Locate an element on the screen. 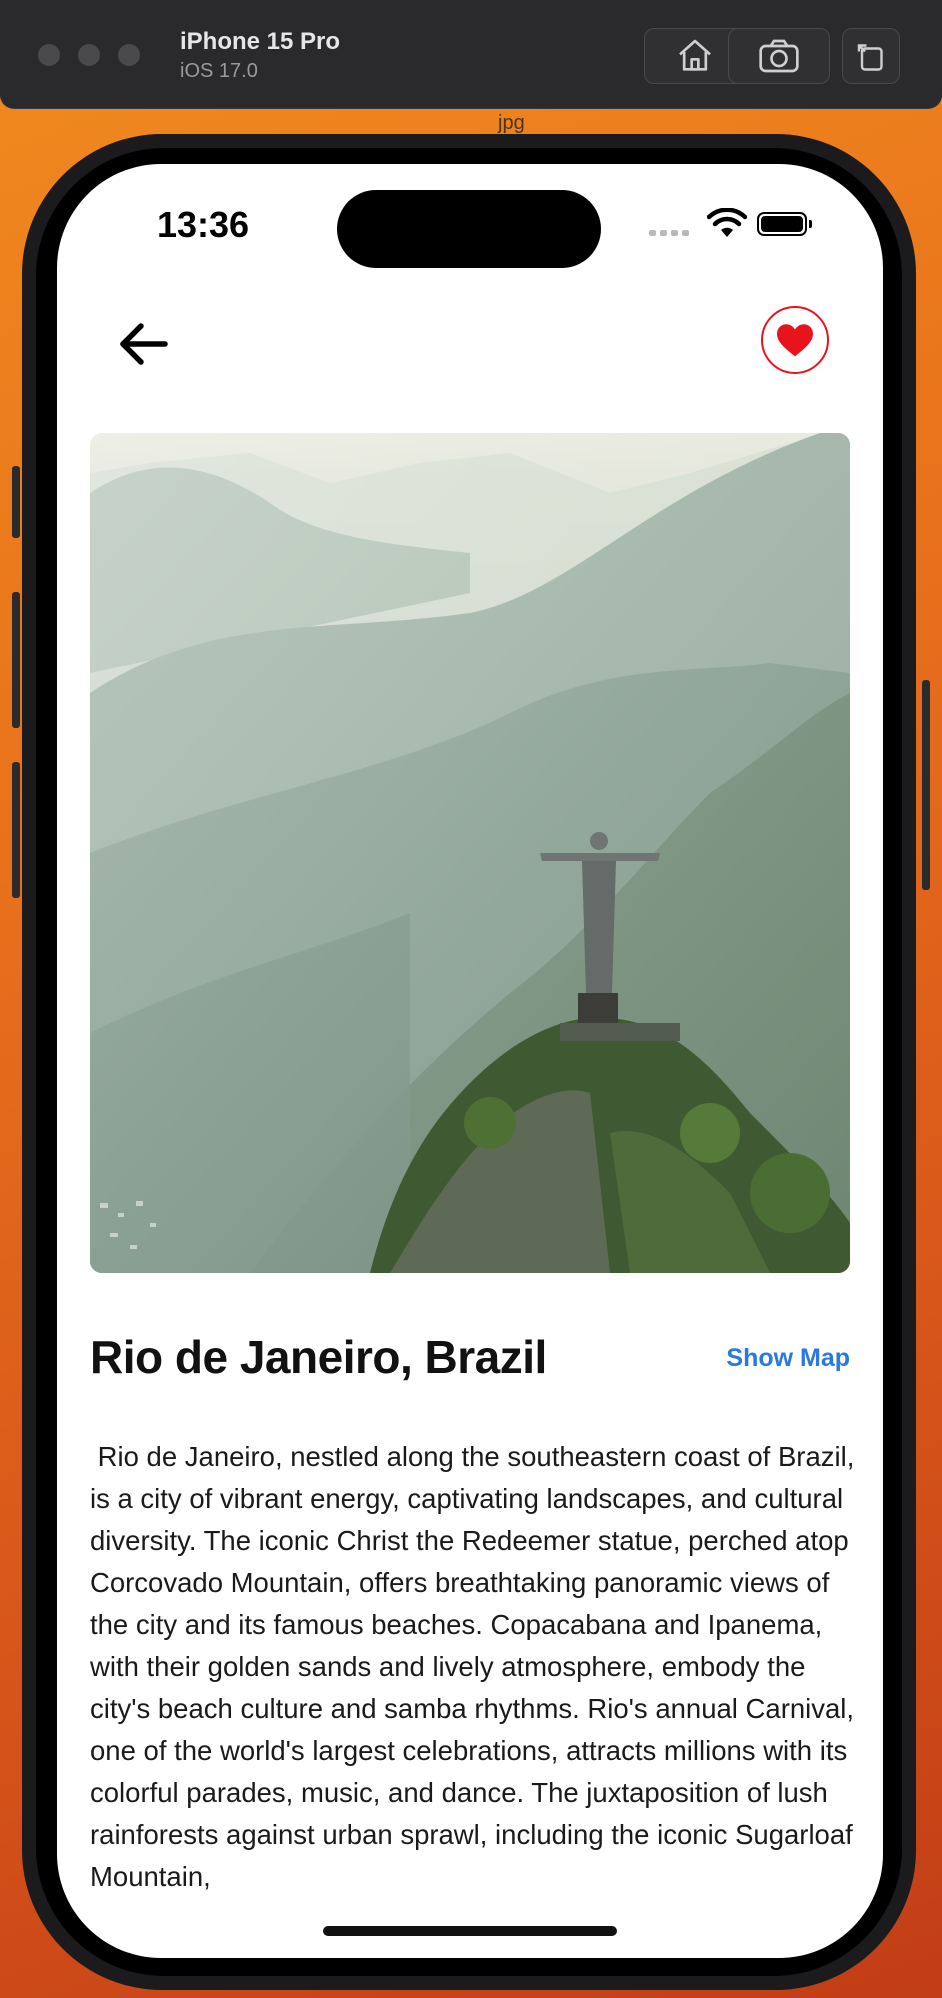  dynamic-island is located at coordinates (469, 229).